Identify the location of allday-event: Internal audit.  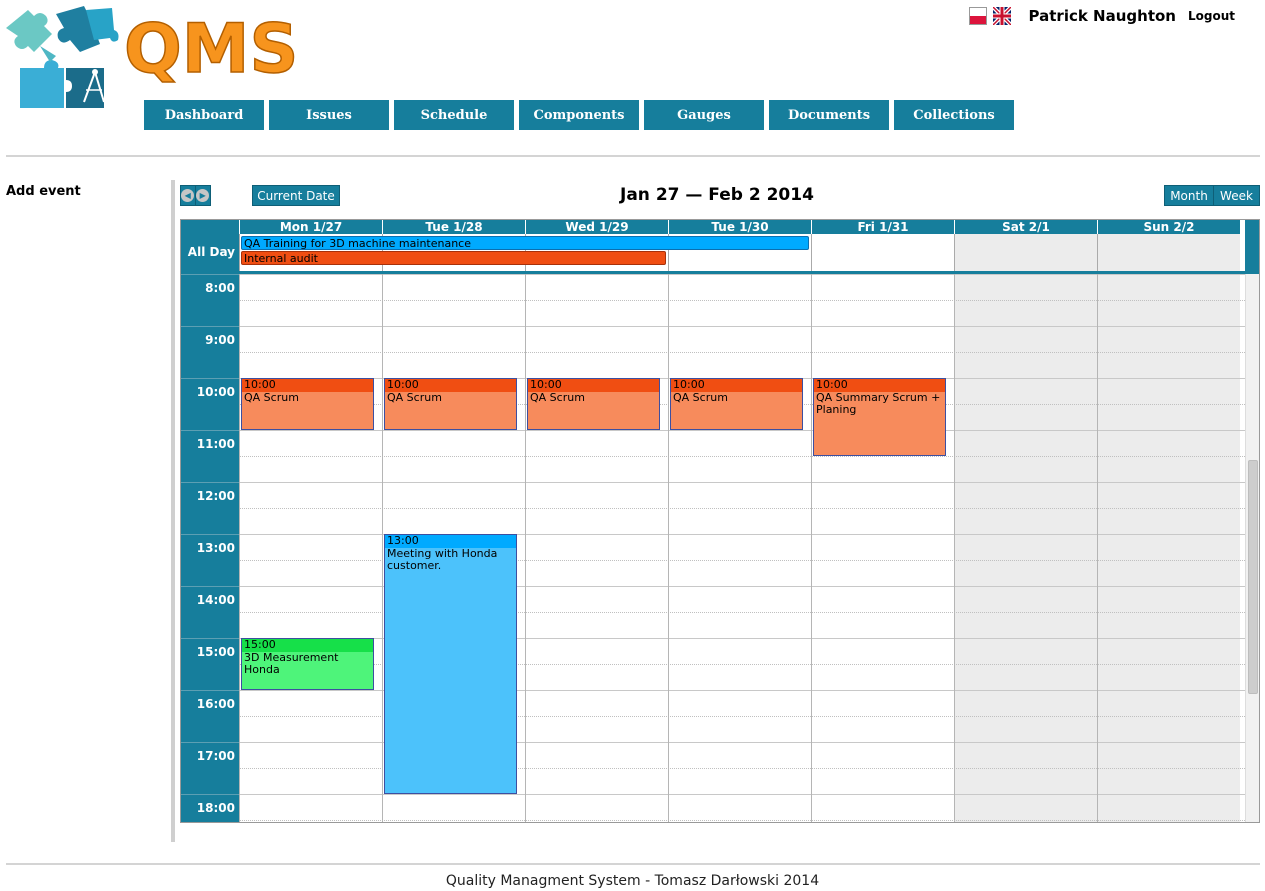
(453, 258).